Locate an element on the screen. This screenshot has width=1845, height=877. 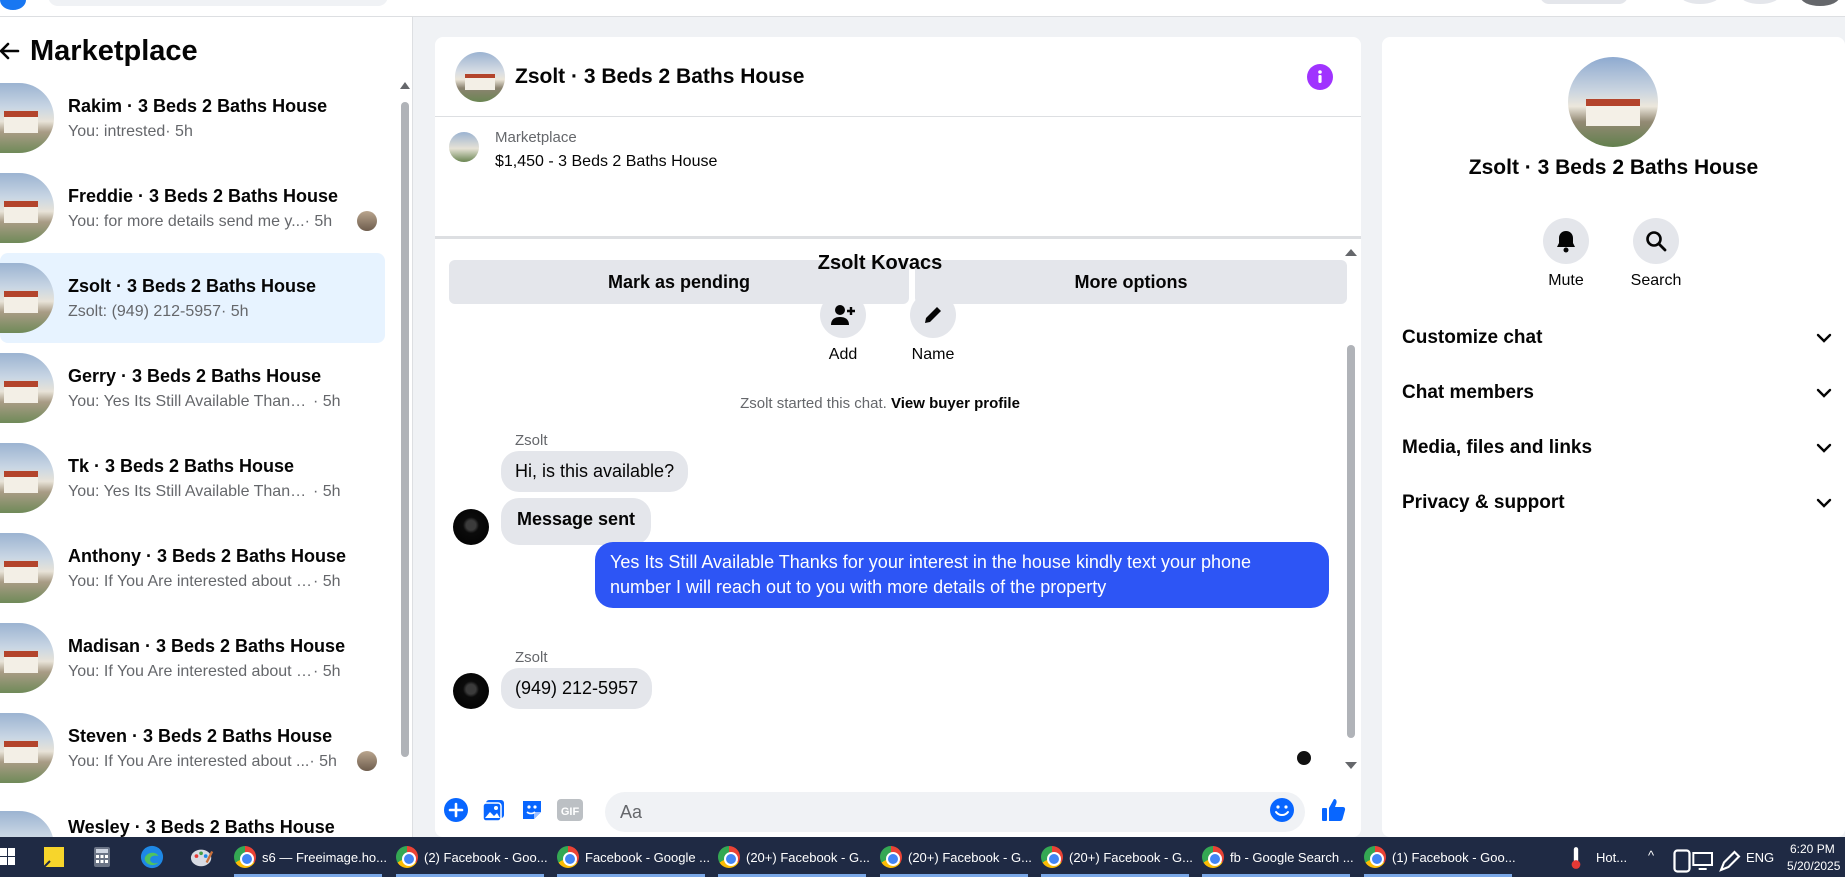
search-label: Search is located at coordinates (1656, 280).